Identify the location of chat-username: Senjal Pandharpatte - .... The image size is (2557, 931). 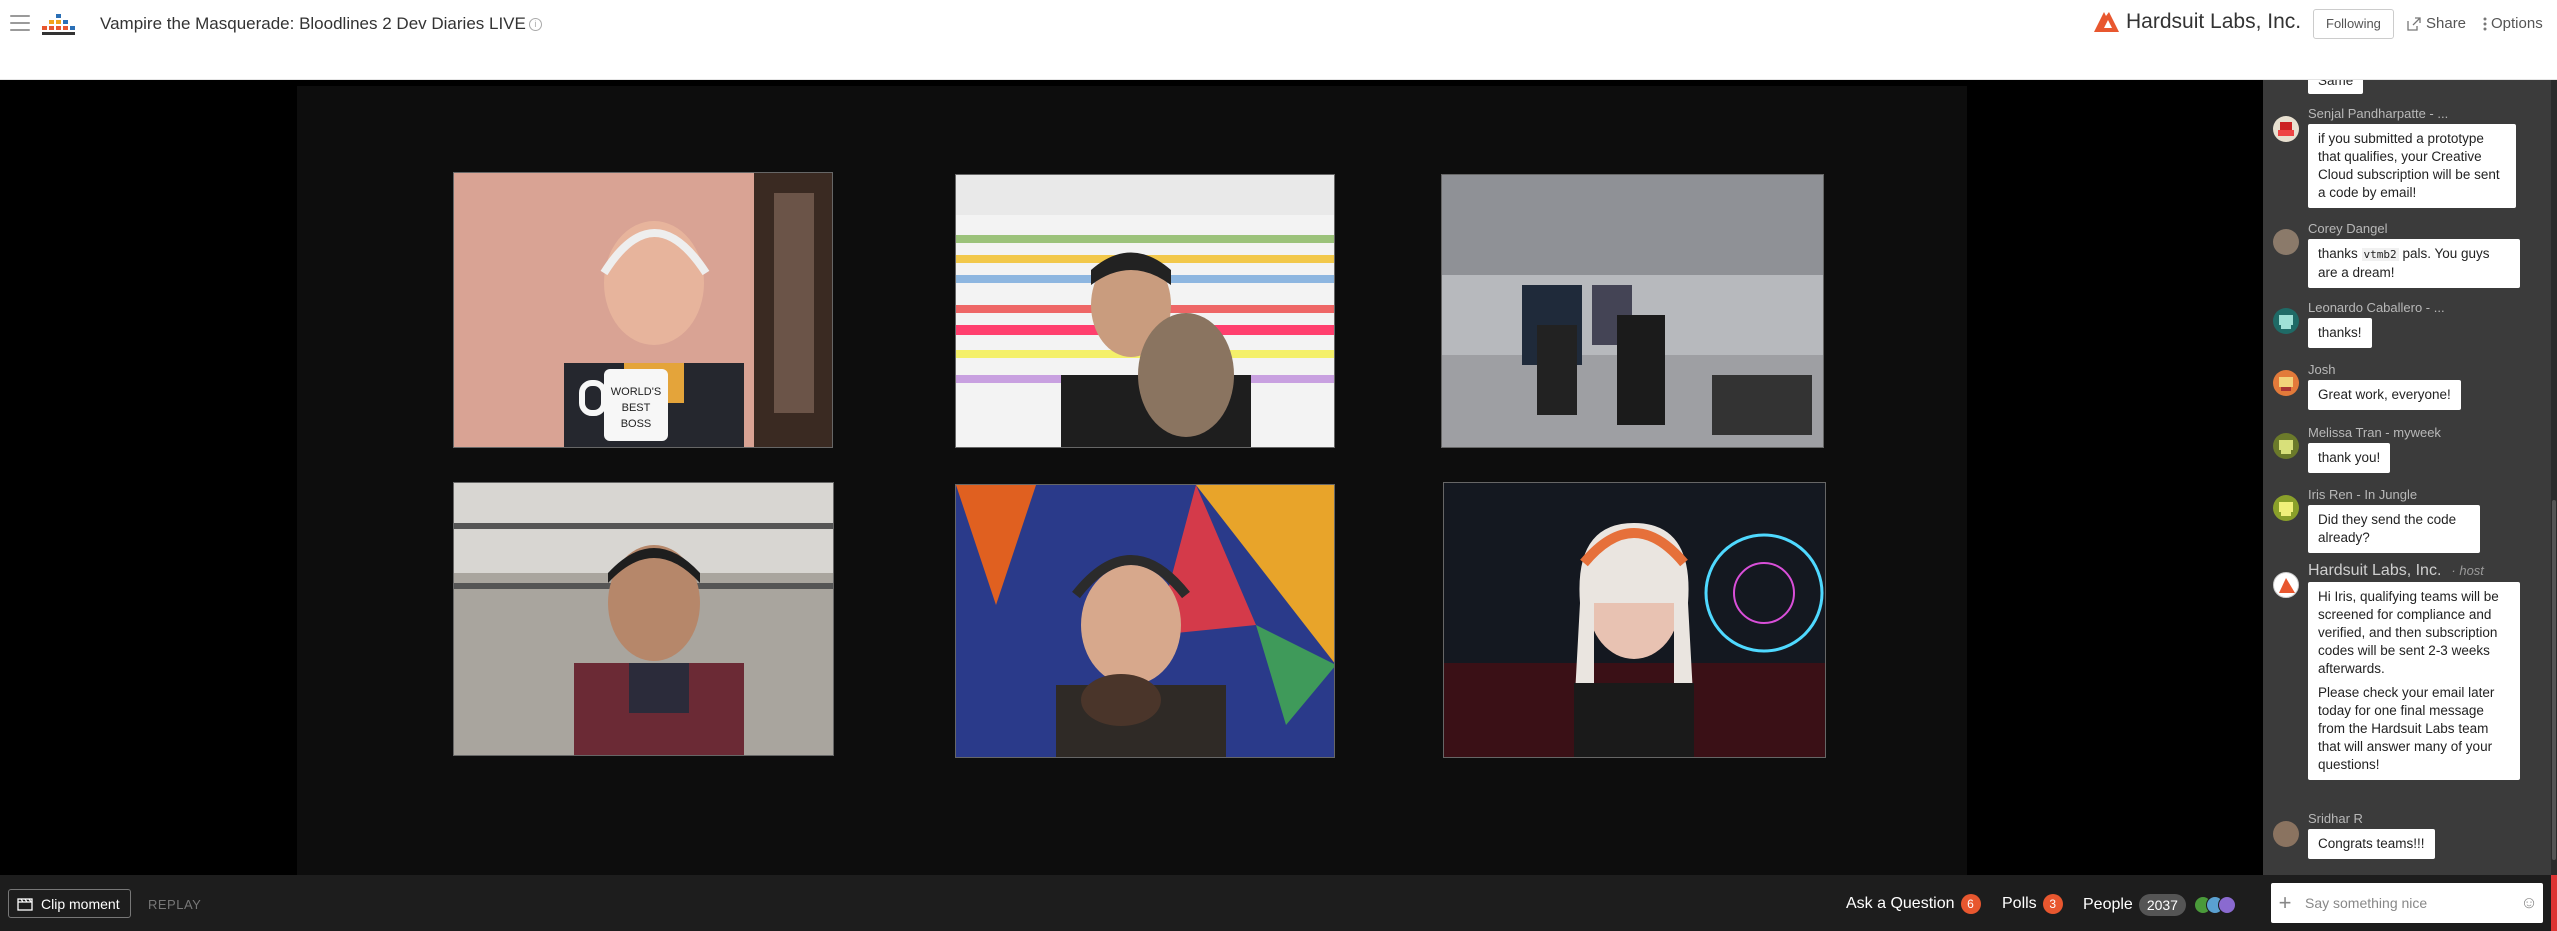
(2378, 113).